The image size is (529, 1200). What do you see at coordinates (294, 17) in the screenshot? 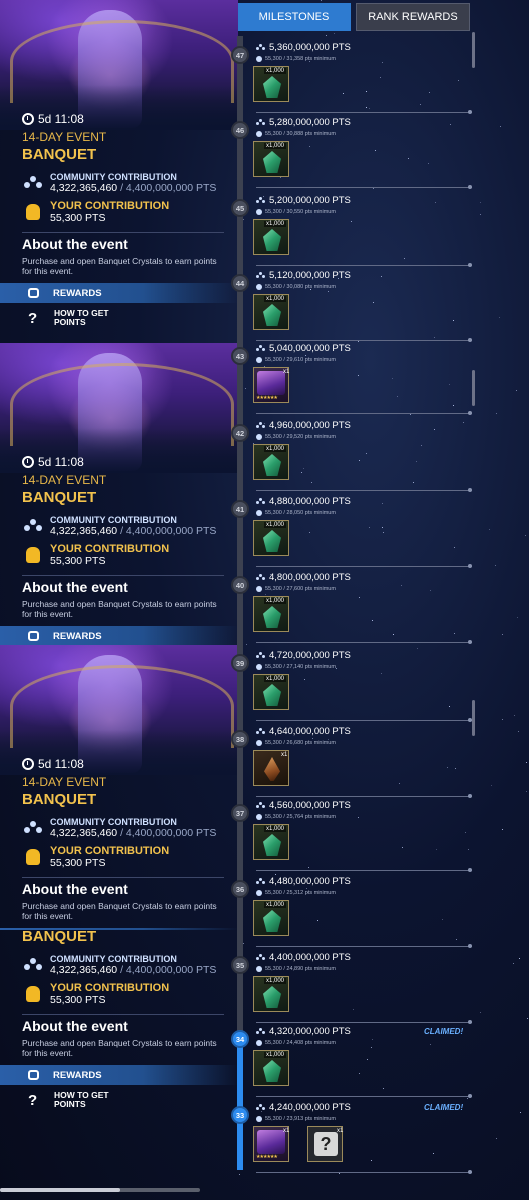
I see `tab-milestones: MILESTONES` at bounding box center [294, 17].